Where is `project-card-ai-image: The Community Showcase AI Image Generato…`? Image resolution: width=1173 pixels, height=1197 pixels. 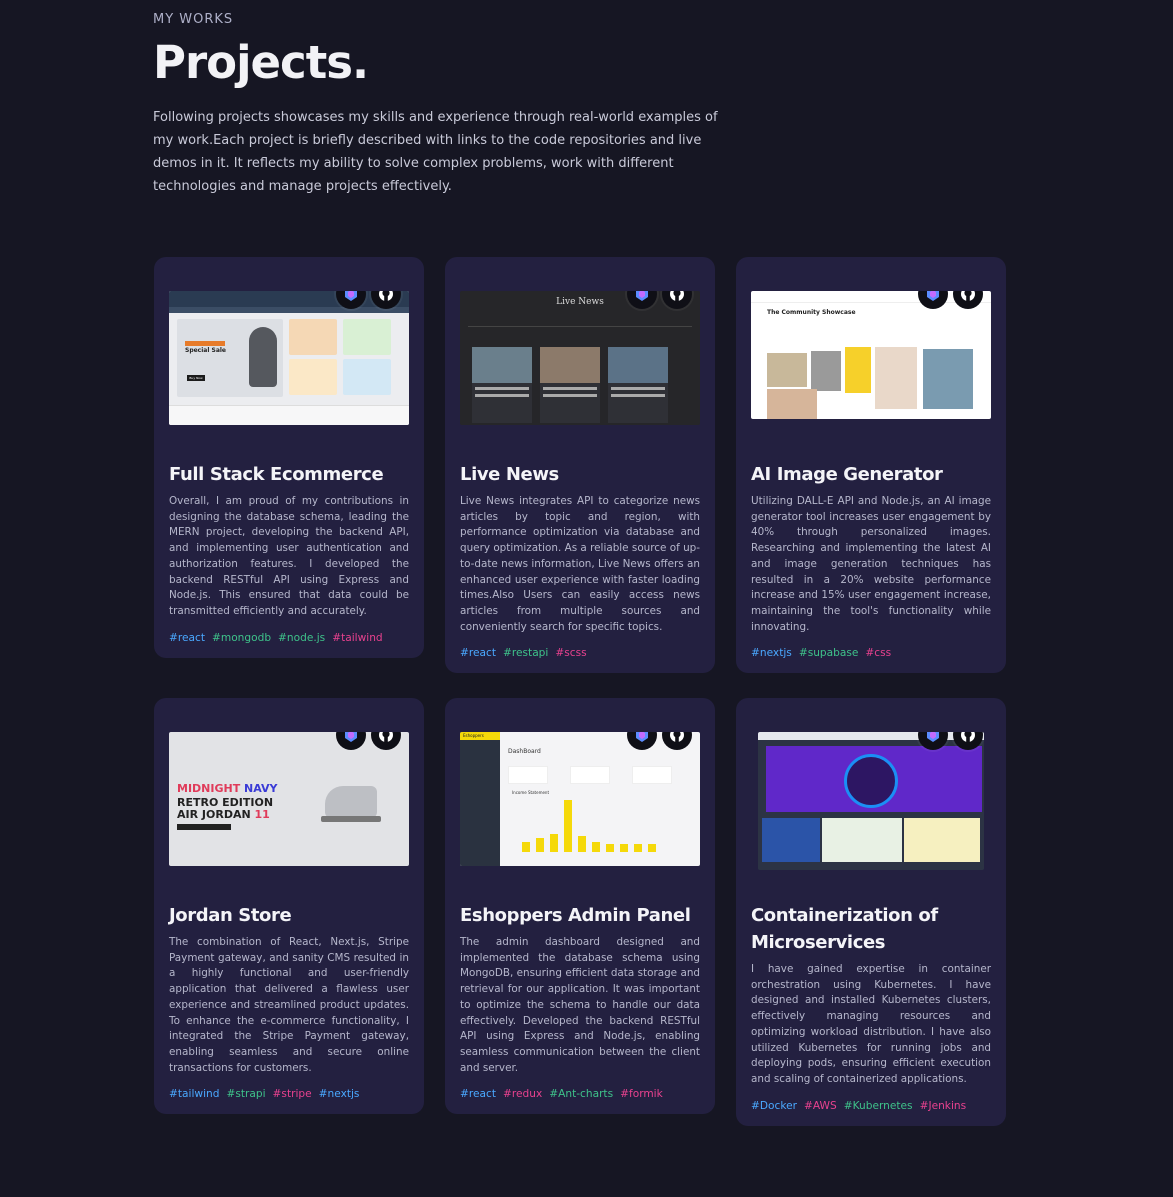 project-card-ai-image: The Community Showcase AI Image Generato… is located at coordinates (871, 465).